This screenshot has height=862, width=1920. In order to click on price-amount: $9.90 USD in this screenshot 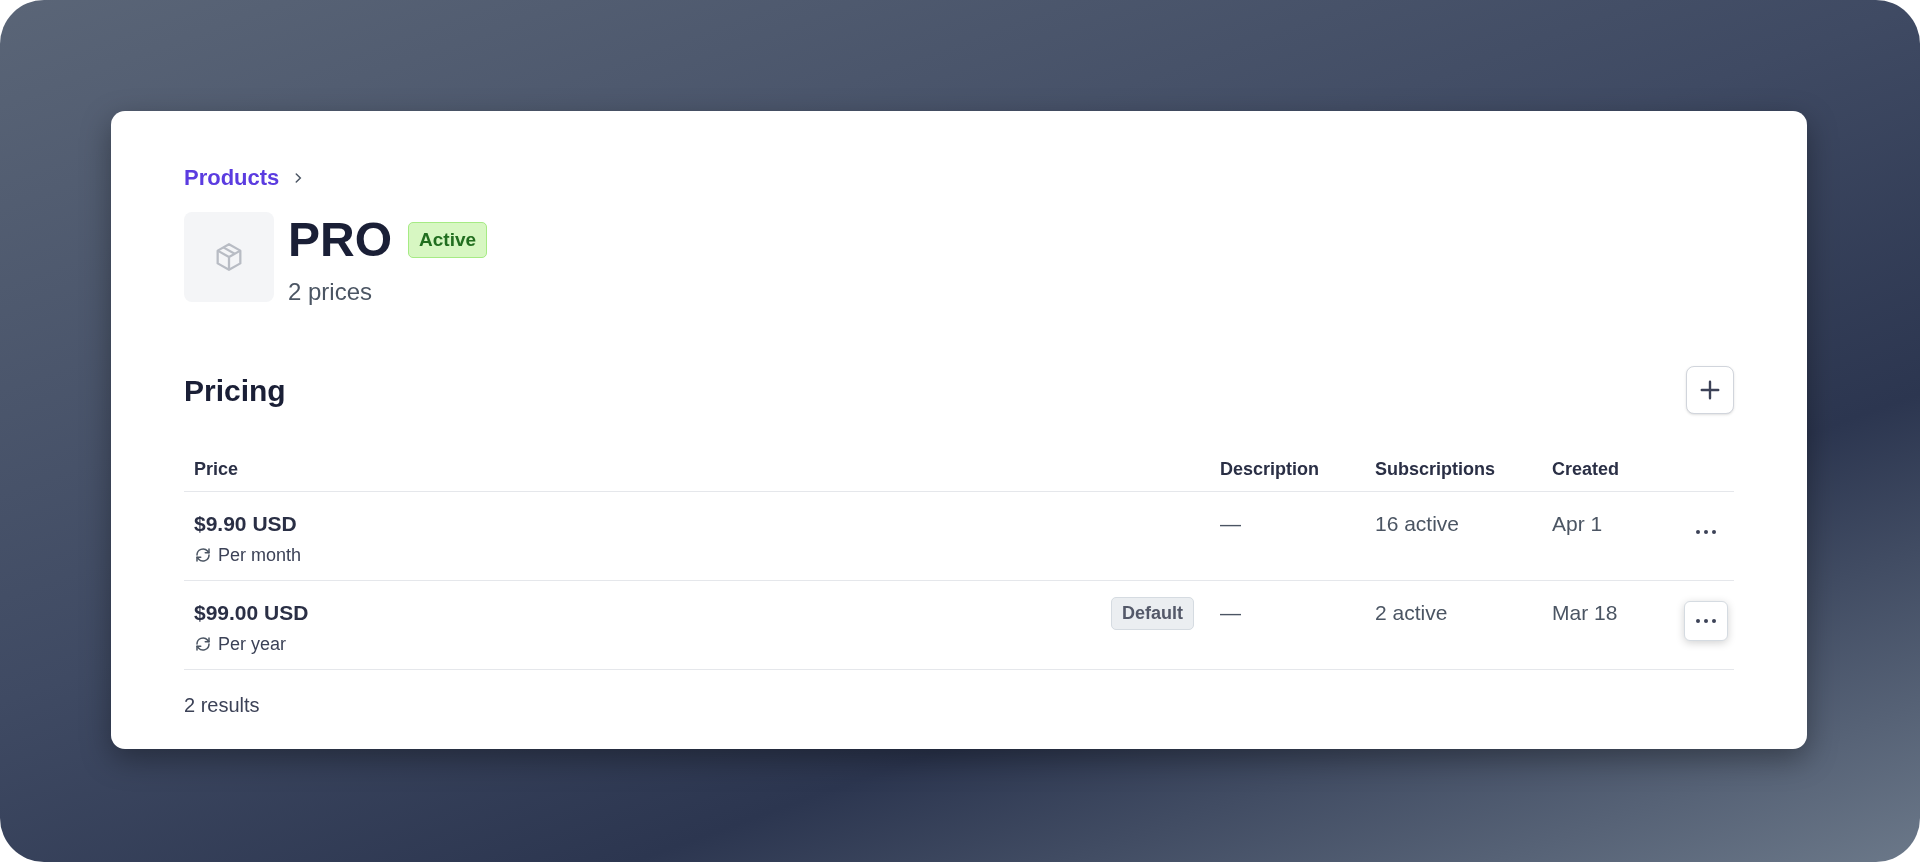, I will do `click(246, 524)`.